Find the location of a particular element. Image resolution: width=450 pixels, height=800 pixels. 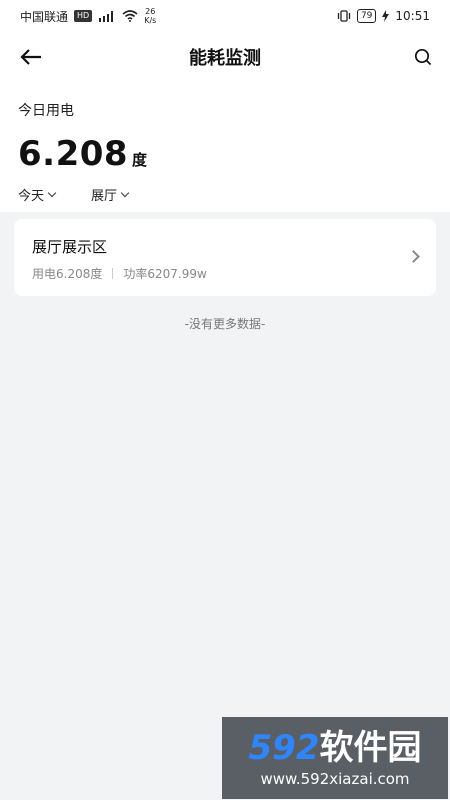

area-filter-dropdown: 展厅 is located at coordinates (110, 194).